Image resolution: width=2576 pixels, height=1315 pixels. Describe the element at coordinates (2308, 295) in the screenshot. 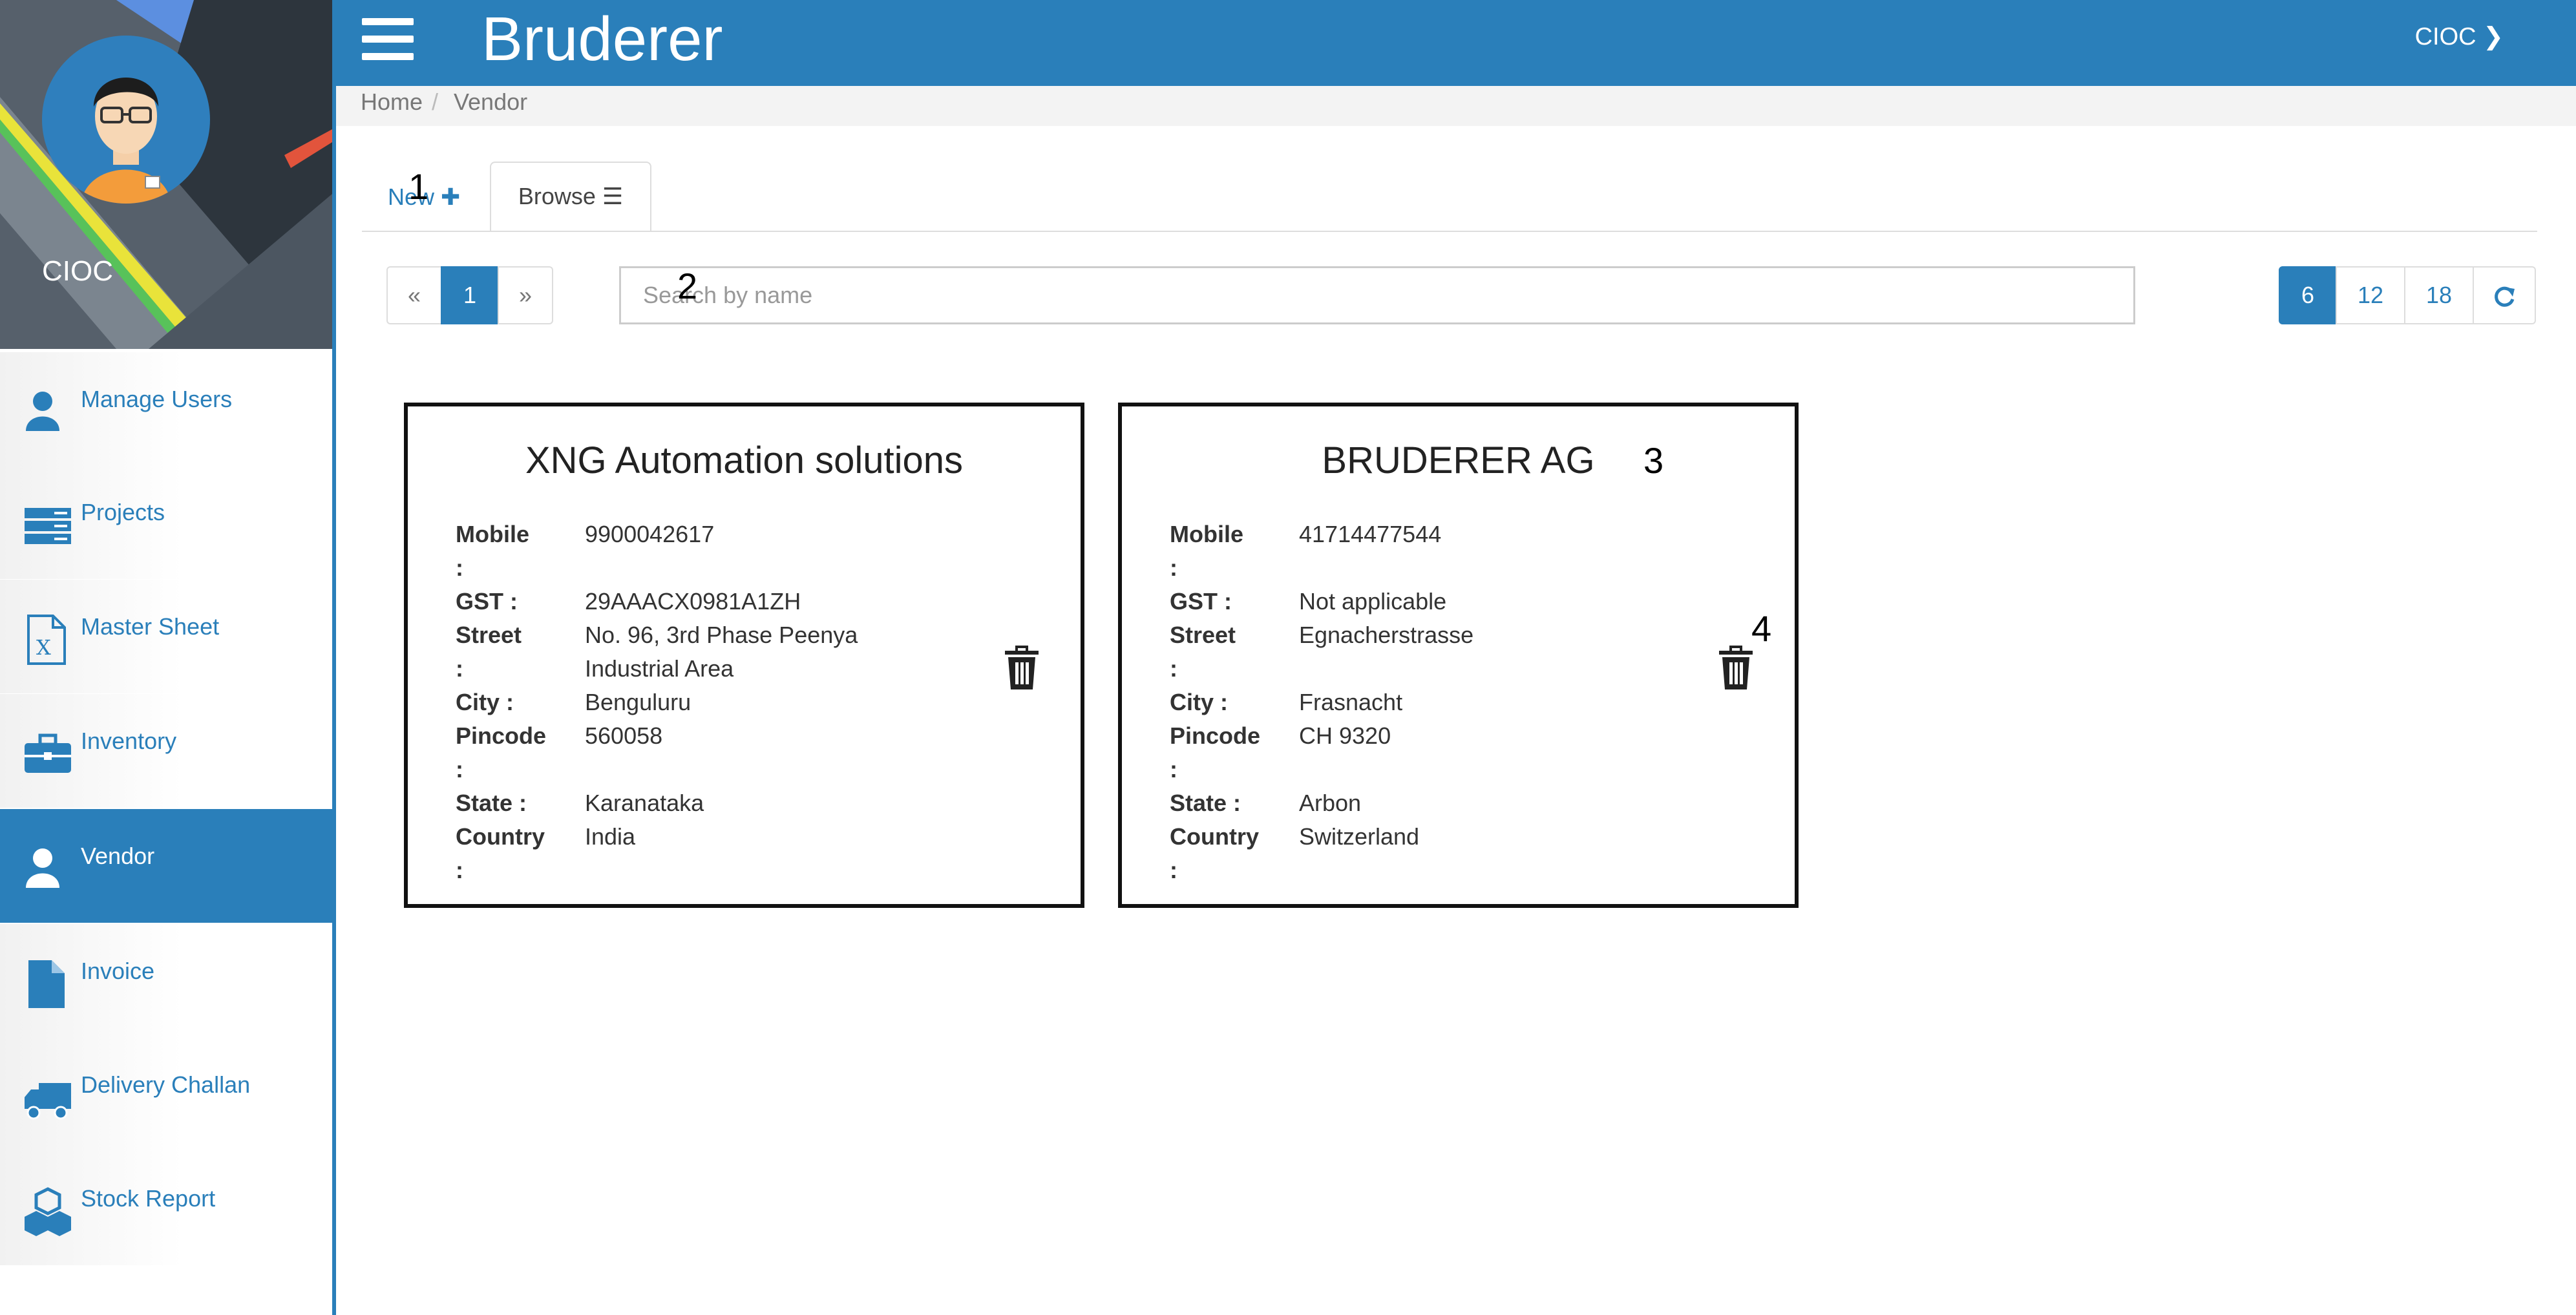

I see `page-size-6: 6` at that location.